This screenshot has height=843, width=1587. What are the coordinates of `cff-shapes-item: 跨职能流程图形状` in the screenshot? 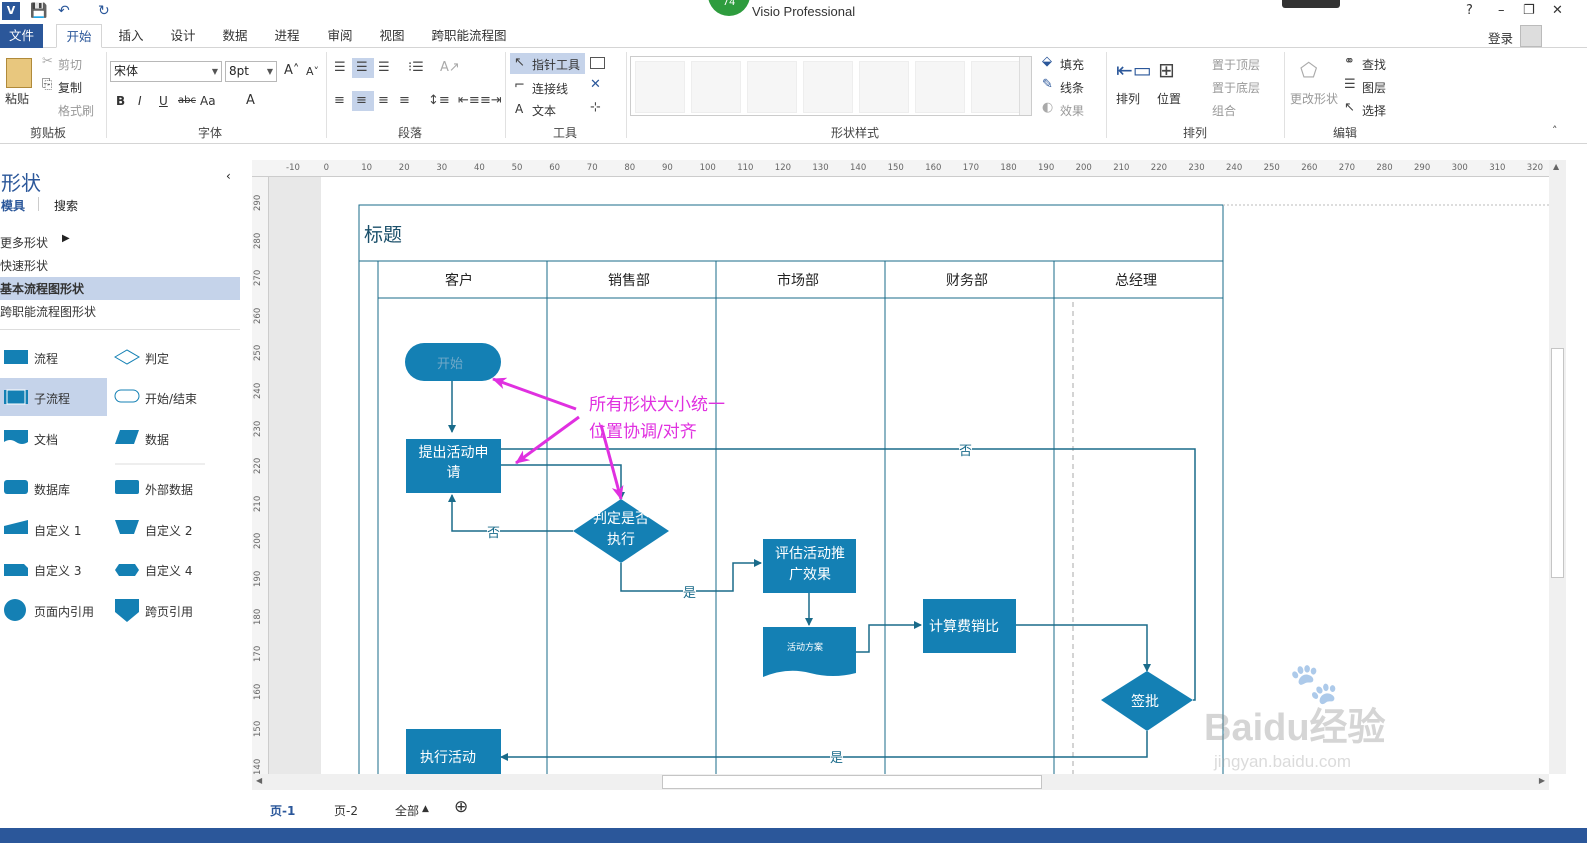 It's located at (48, 311).